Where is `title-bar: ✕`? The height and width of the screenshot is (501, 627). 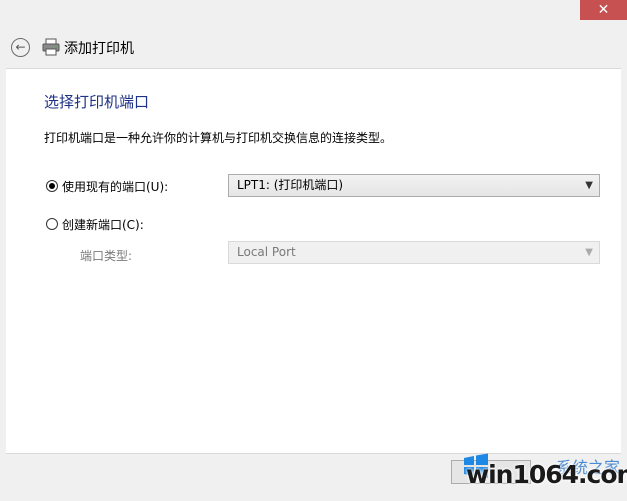 title-bar: ✕ is located at coordinates (313, 13).